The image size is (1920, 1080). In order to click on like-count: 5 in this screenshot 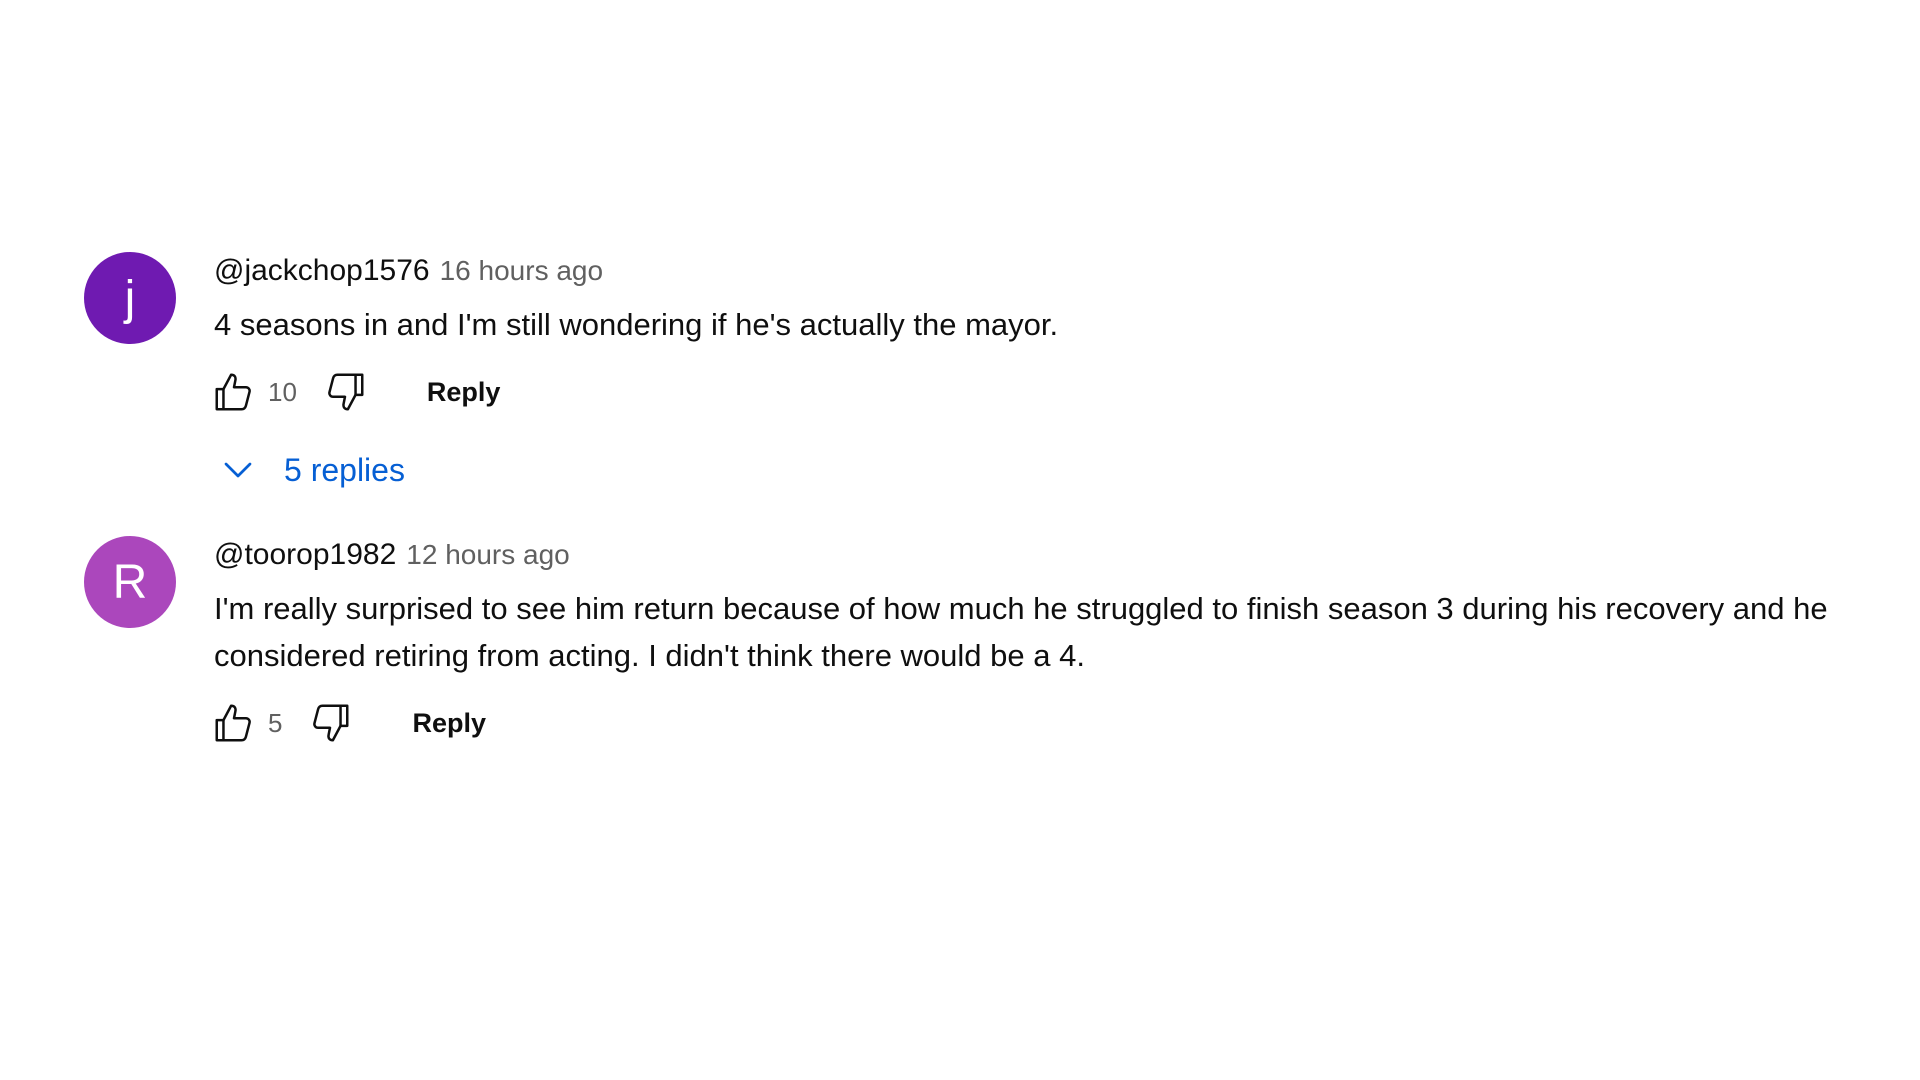, I will do `click(275, 722)`.